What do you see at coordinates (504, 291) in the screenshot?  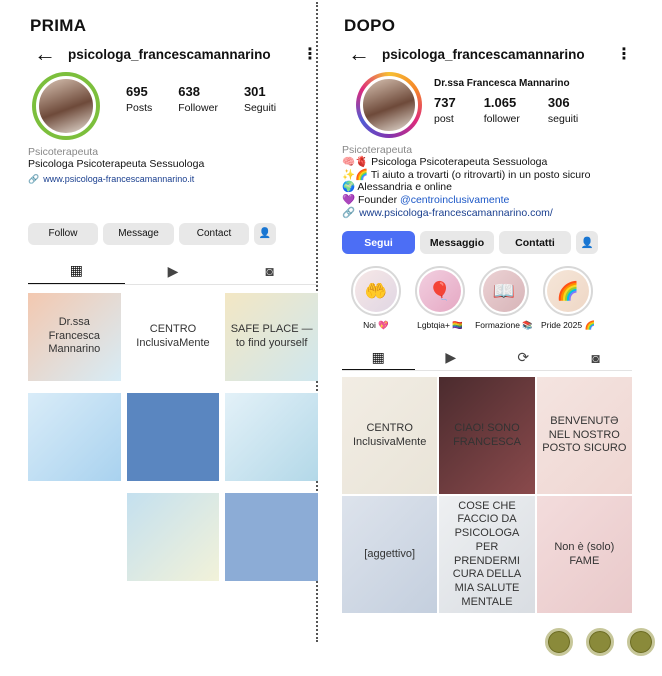 I see `highlight-ring: 📖` at bounding box center [504, 291].